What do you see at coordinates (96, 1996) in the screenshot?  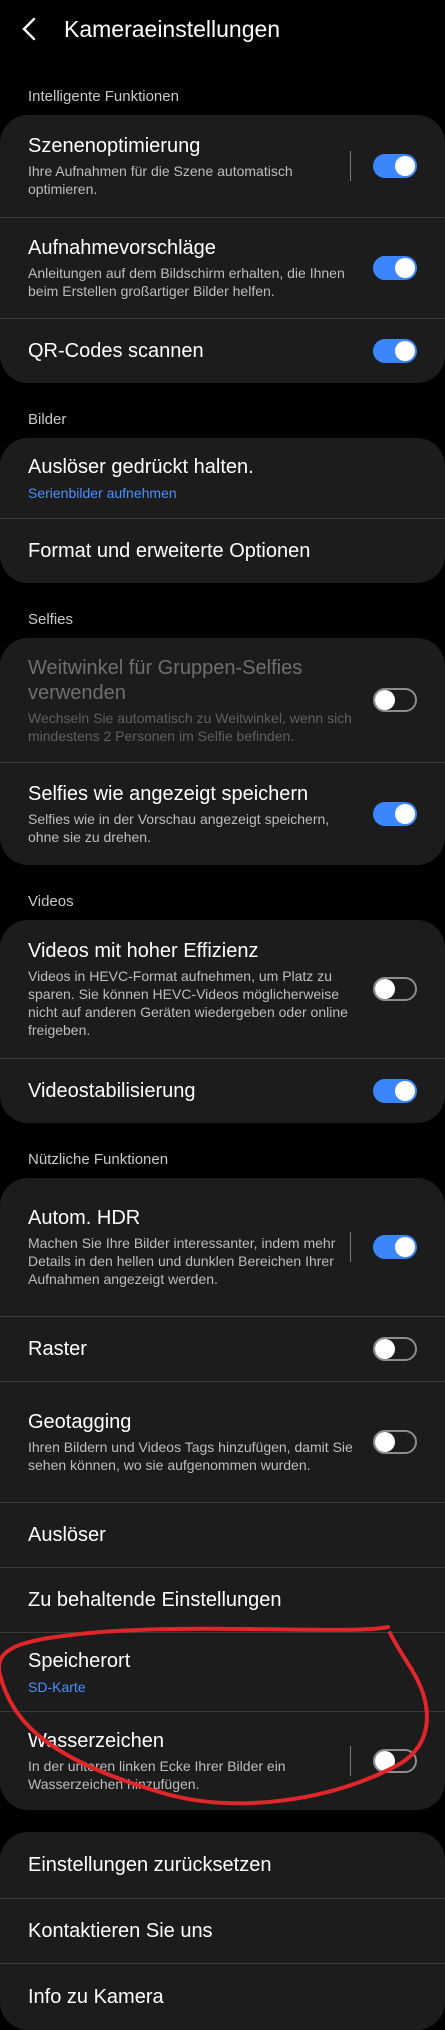 I see `setting-title: Info zu Kamera` at bounding box center [96, 1996].